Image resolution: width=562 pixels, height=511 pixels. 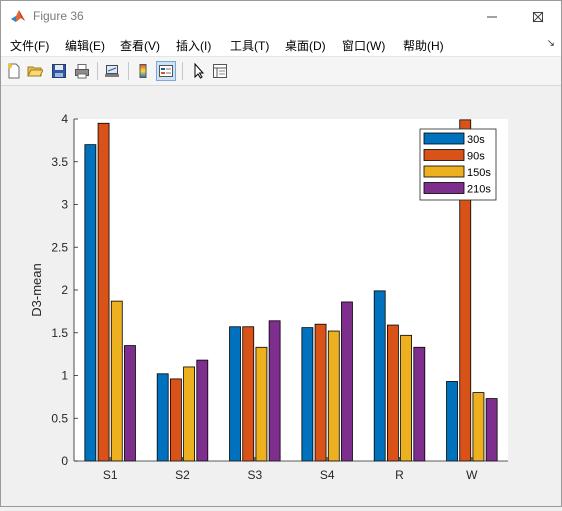 I want to click on title-bar: Figure 36, so click(x=281, y=16).